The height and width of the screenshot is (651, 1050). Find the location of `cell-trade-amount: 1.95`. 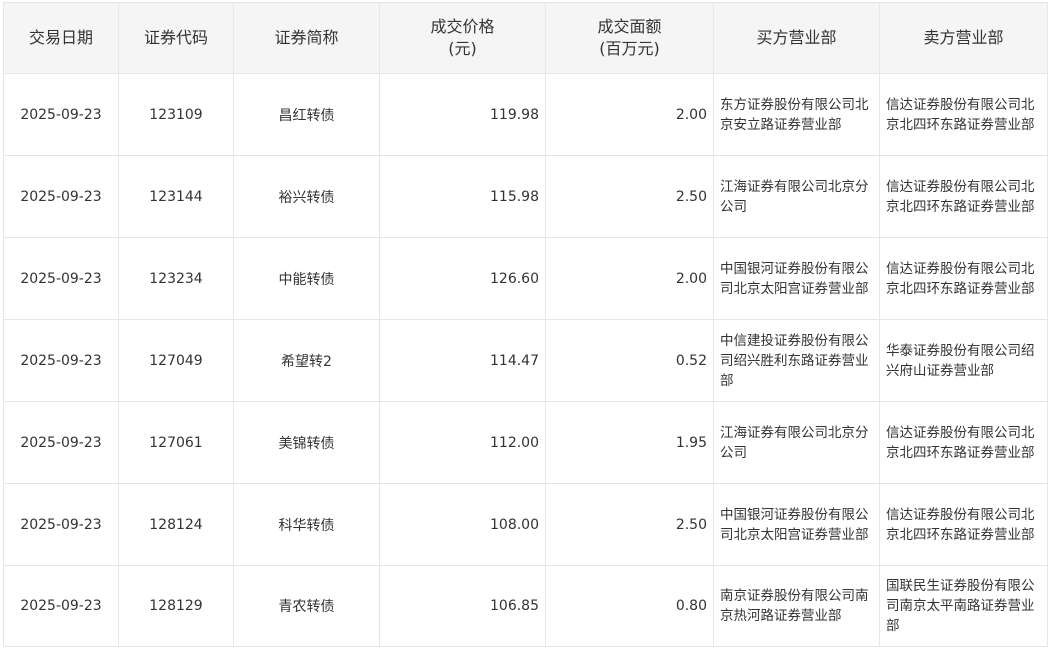

cell-trade-amount: 1.95 is located at coordinates (629, 442).